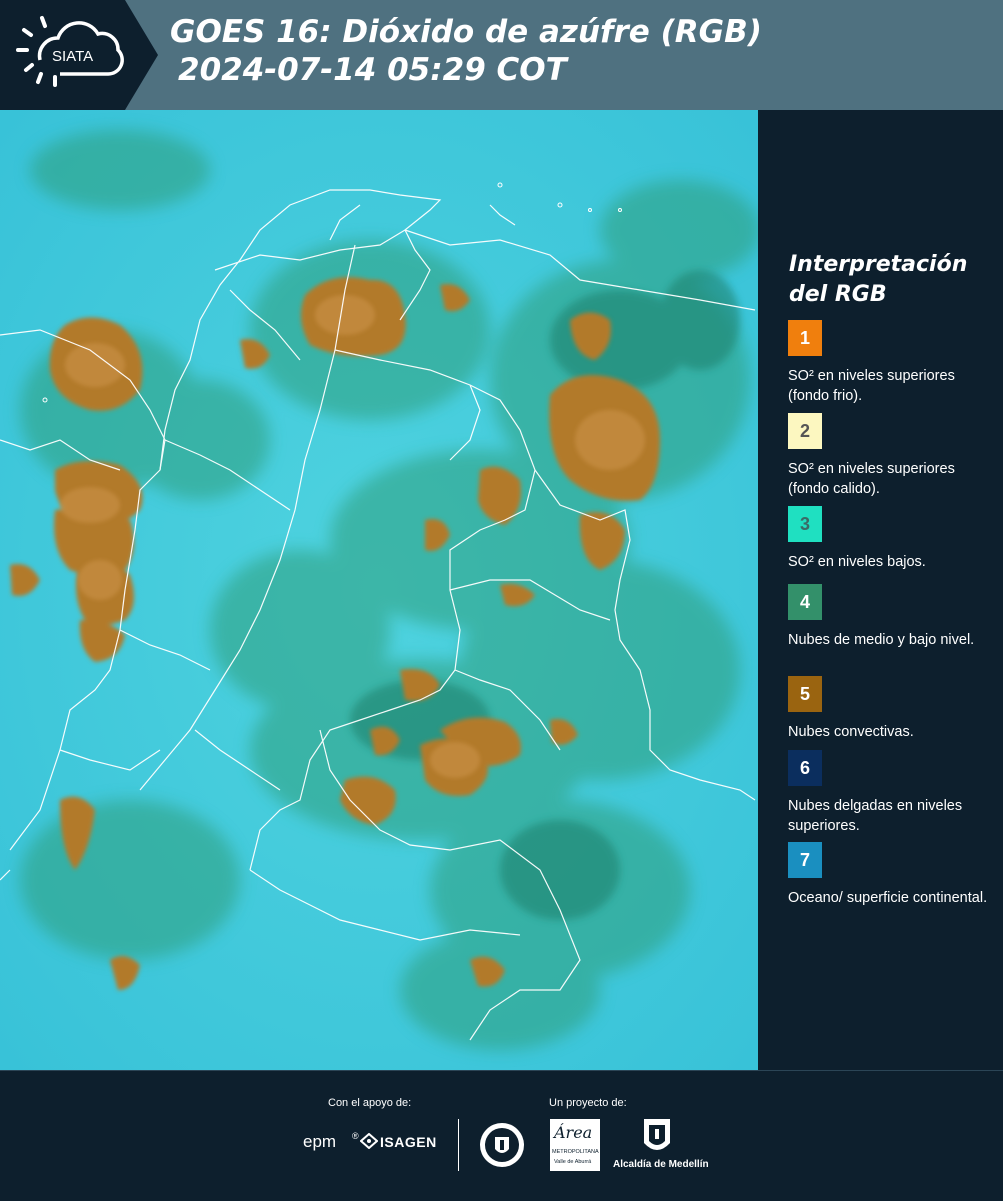 Image resolution: width=1003 pixels, height=1201 pixels. What do you see at coordinates (857, 562) in the screenshot?
I see `legend-label-3: SO² en niveles bajos.` at bounding box center [857, 562].